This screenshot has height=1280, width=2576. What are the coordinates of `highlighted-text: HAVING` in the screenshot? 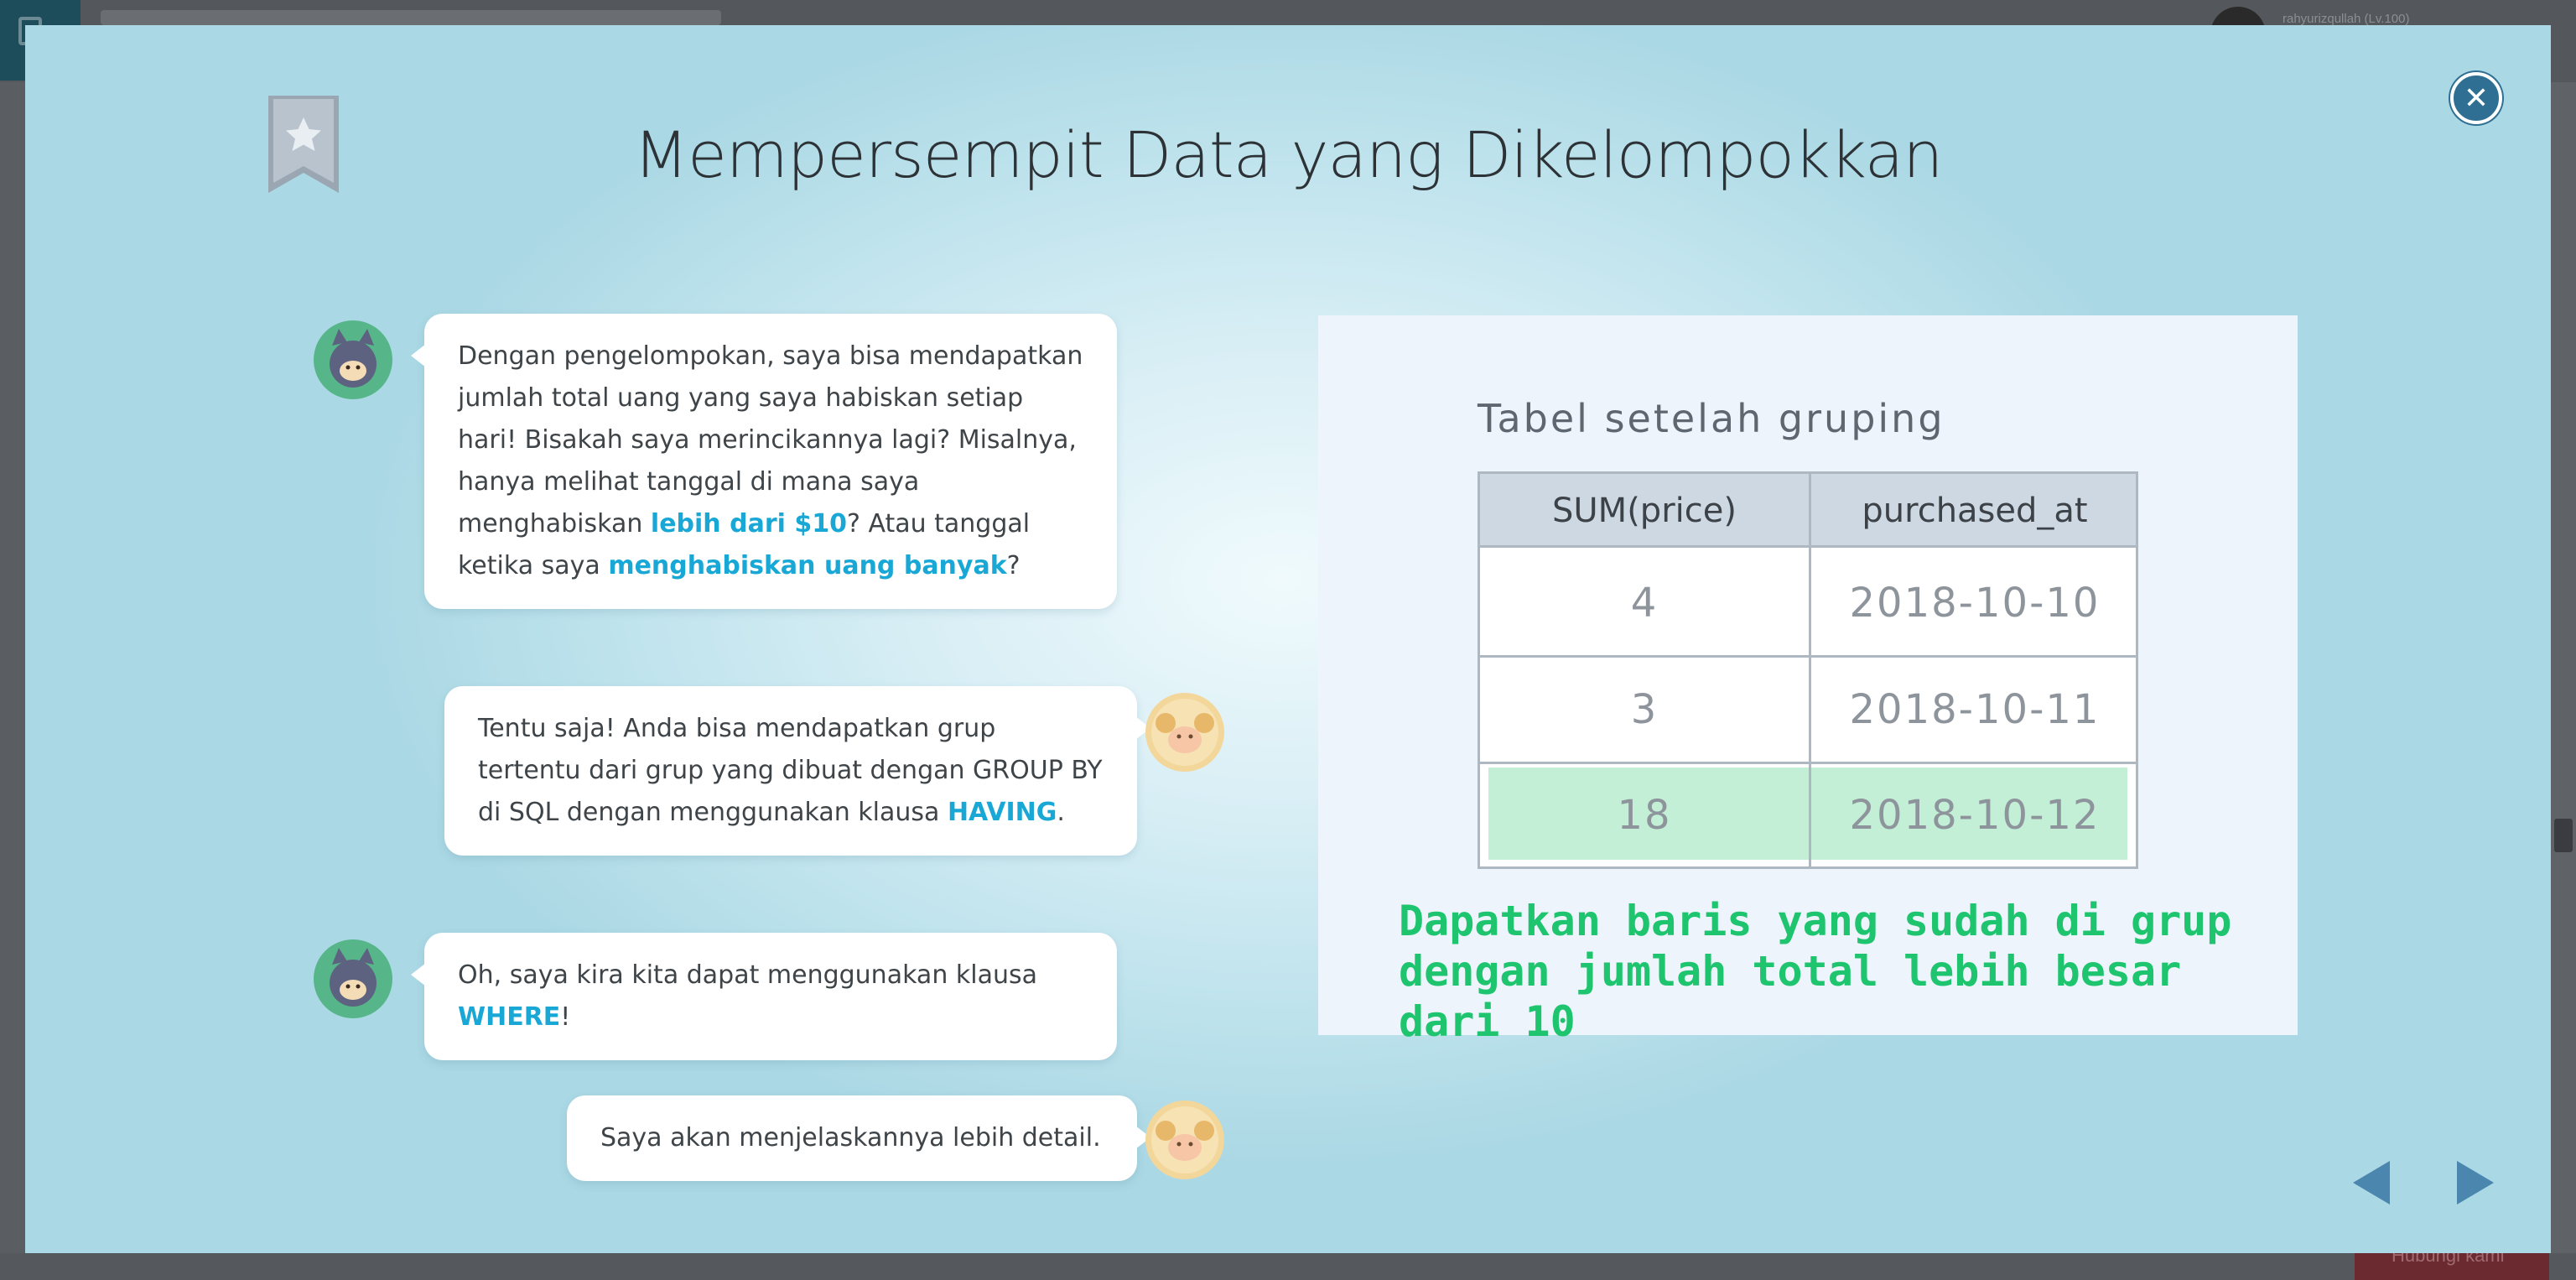 It's located at (1002, 812).